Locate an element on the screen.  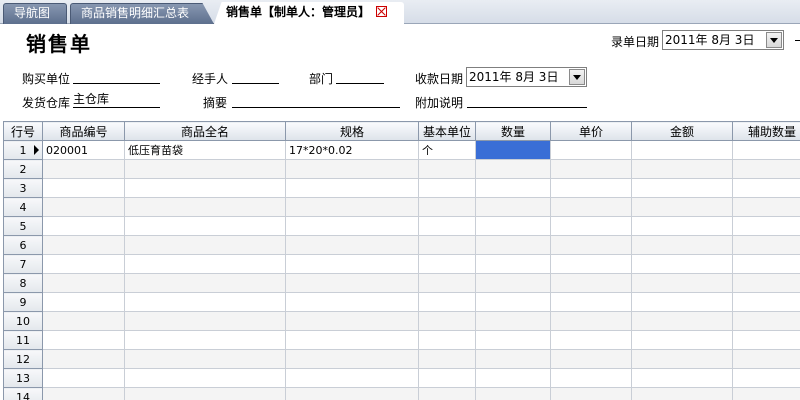
table-row: 3 is located at coordinates (401, 188).